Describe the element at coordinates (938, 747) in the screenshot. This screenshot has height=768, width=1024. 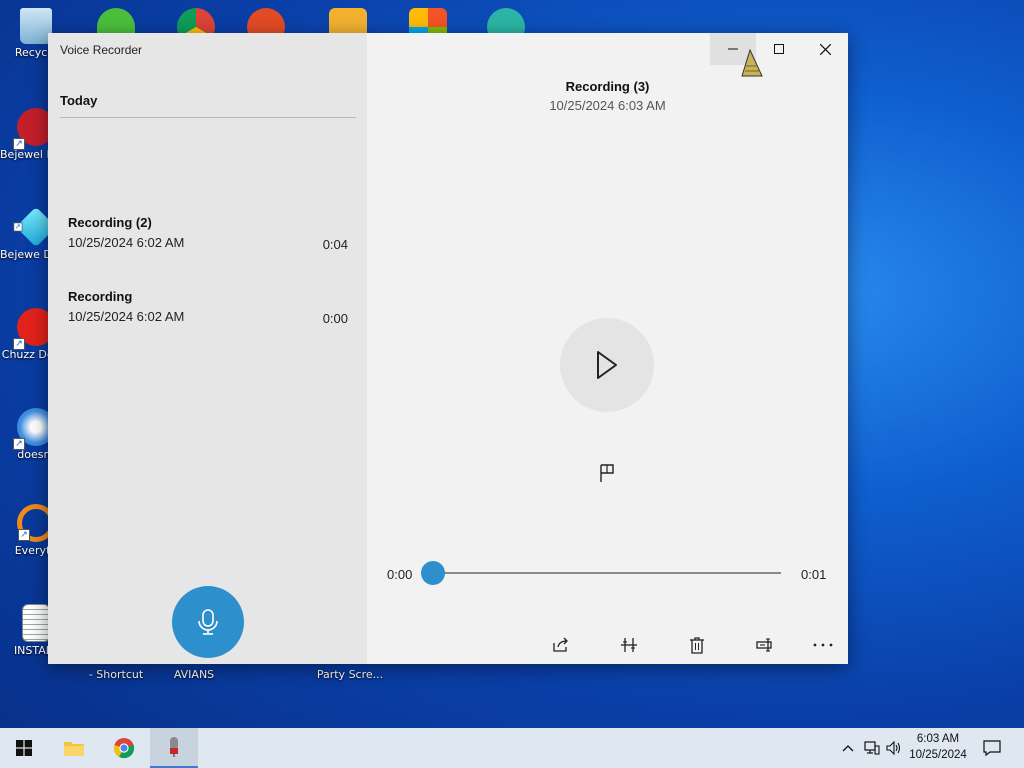
I see `taskbar-clock: 6:03 AM 10/25/2024` at that location.